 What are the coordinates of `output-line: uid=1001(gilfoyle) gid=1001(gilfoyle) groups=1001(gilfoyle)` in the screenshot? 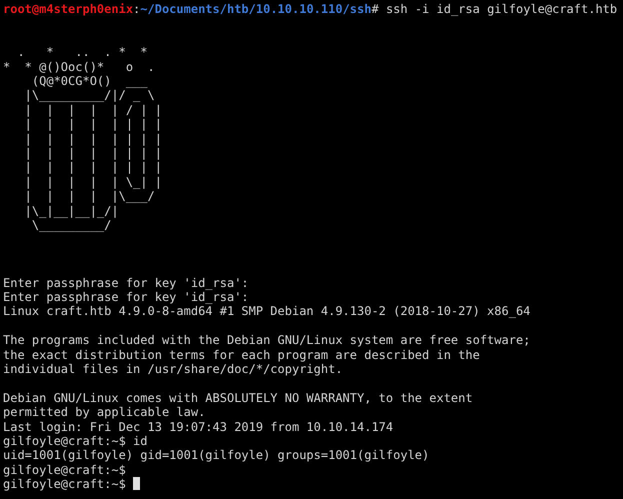 It's located at (216, 455).